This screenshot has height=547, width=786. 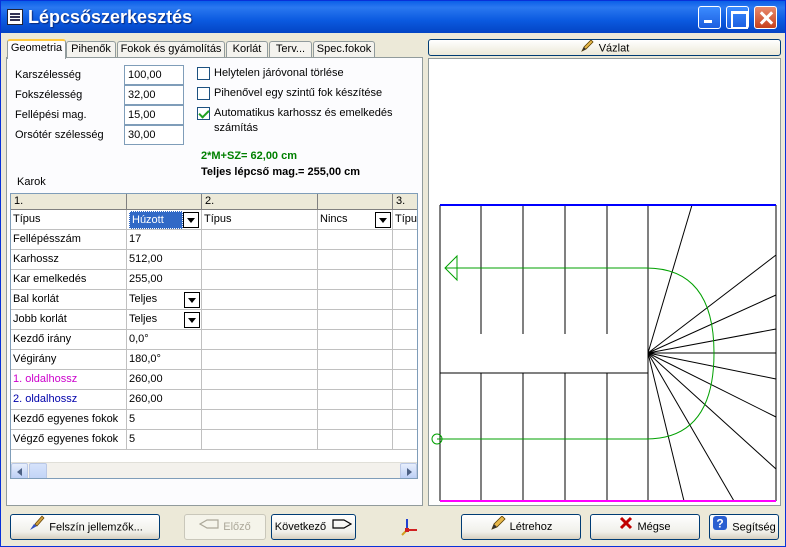 I want to click on grid-horizontal-scrollbar, so click(x=214, y=470).